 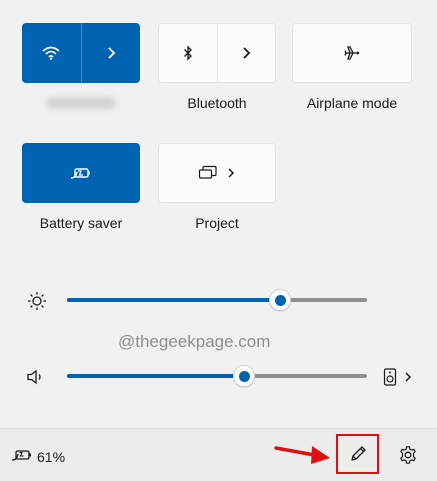 I want to click on project-tile, so click(x=217, y=173).